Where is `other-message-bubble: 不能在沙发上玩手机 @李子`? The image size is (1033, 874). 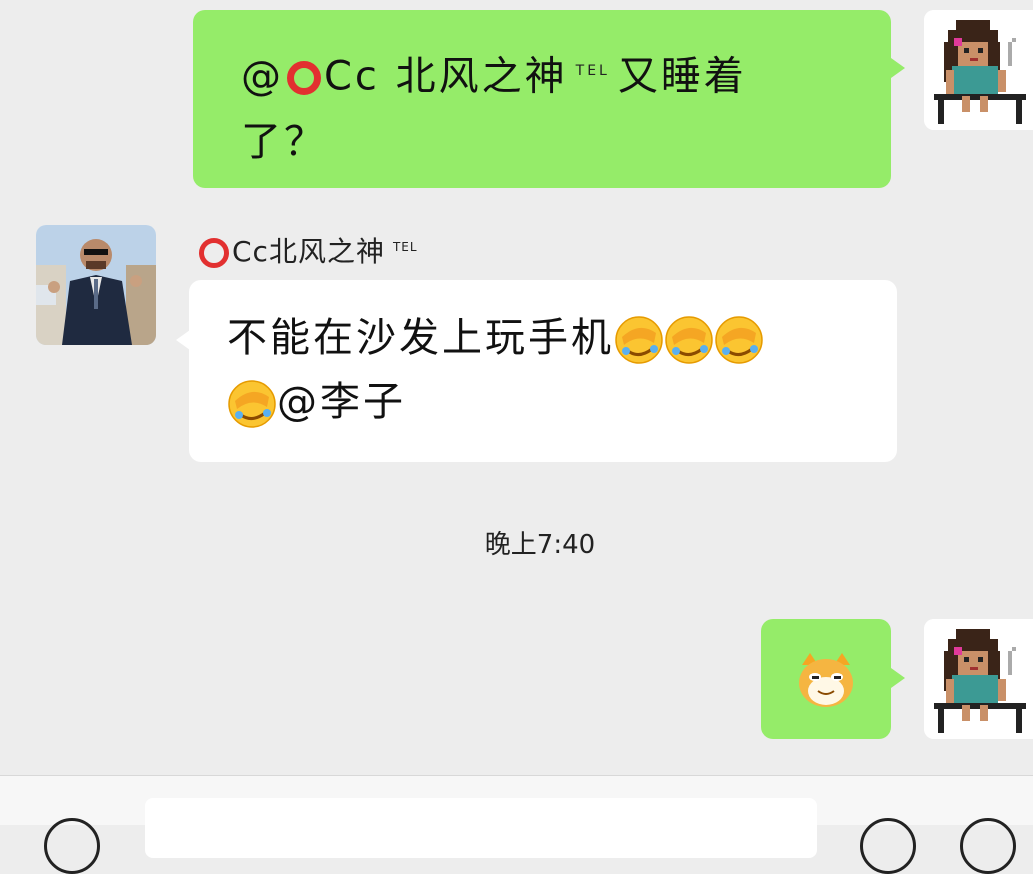
other-message-bubble: 不能在沙发上玩手机 @李子 is located at coordinates (543, 371).